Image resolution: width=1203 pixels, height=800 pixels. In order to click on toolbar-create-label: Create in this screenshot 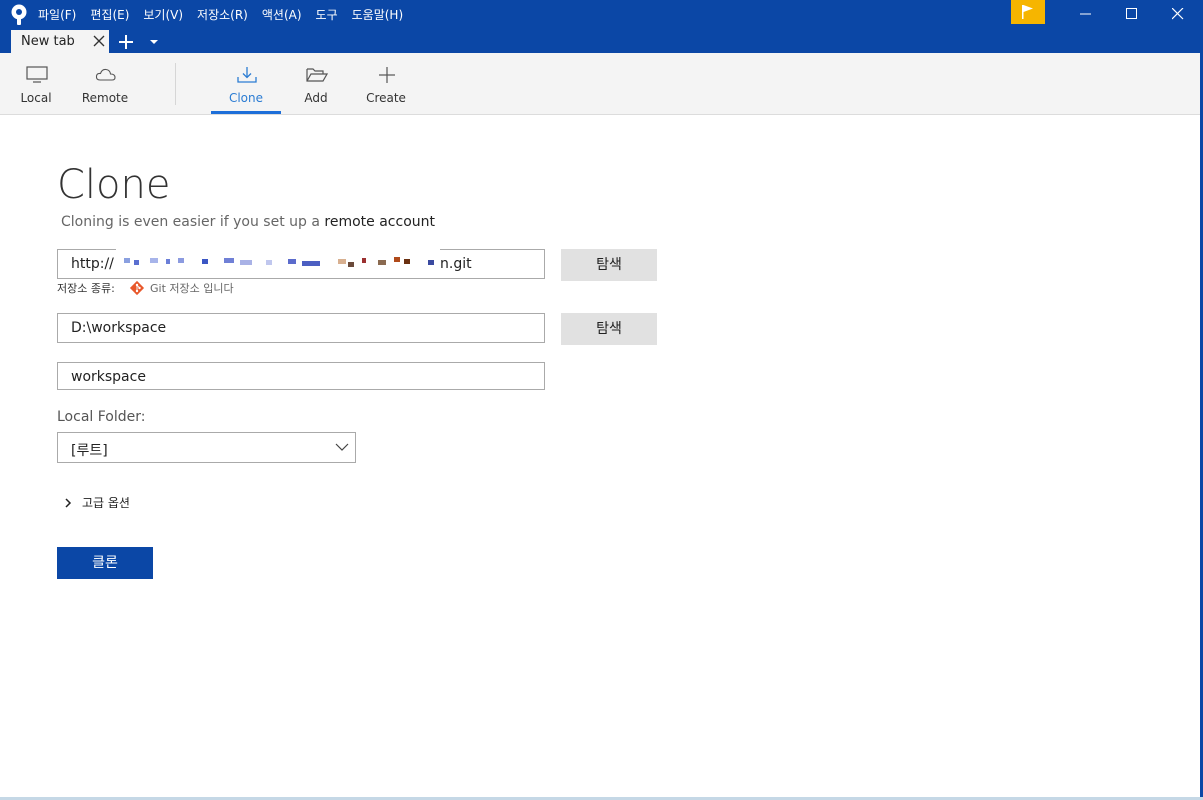, I will do `click(386, 98)`.